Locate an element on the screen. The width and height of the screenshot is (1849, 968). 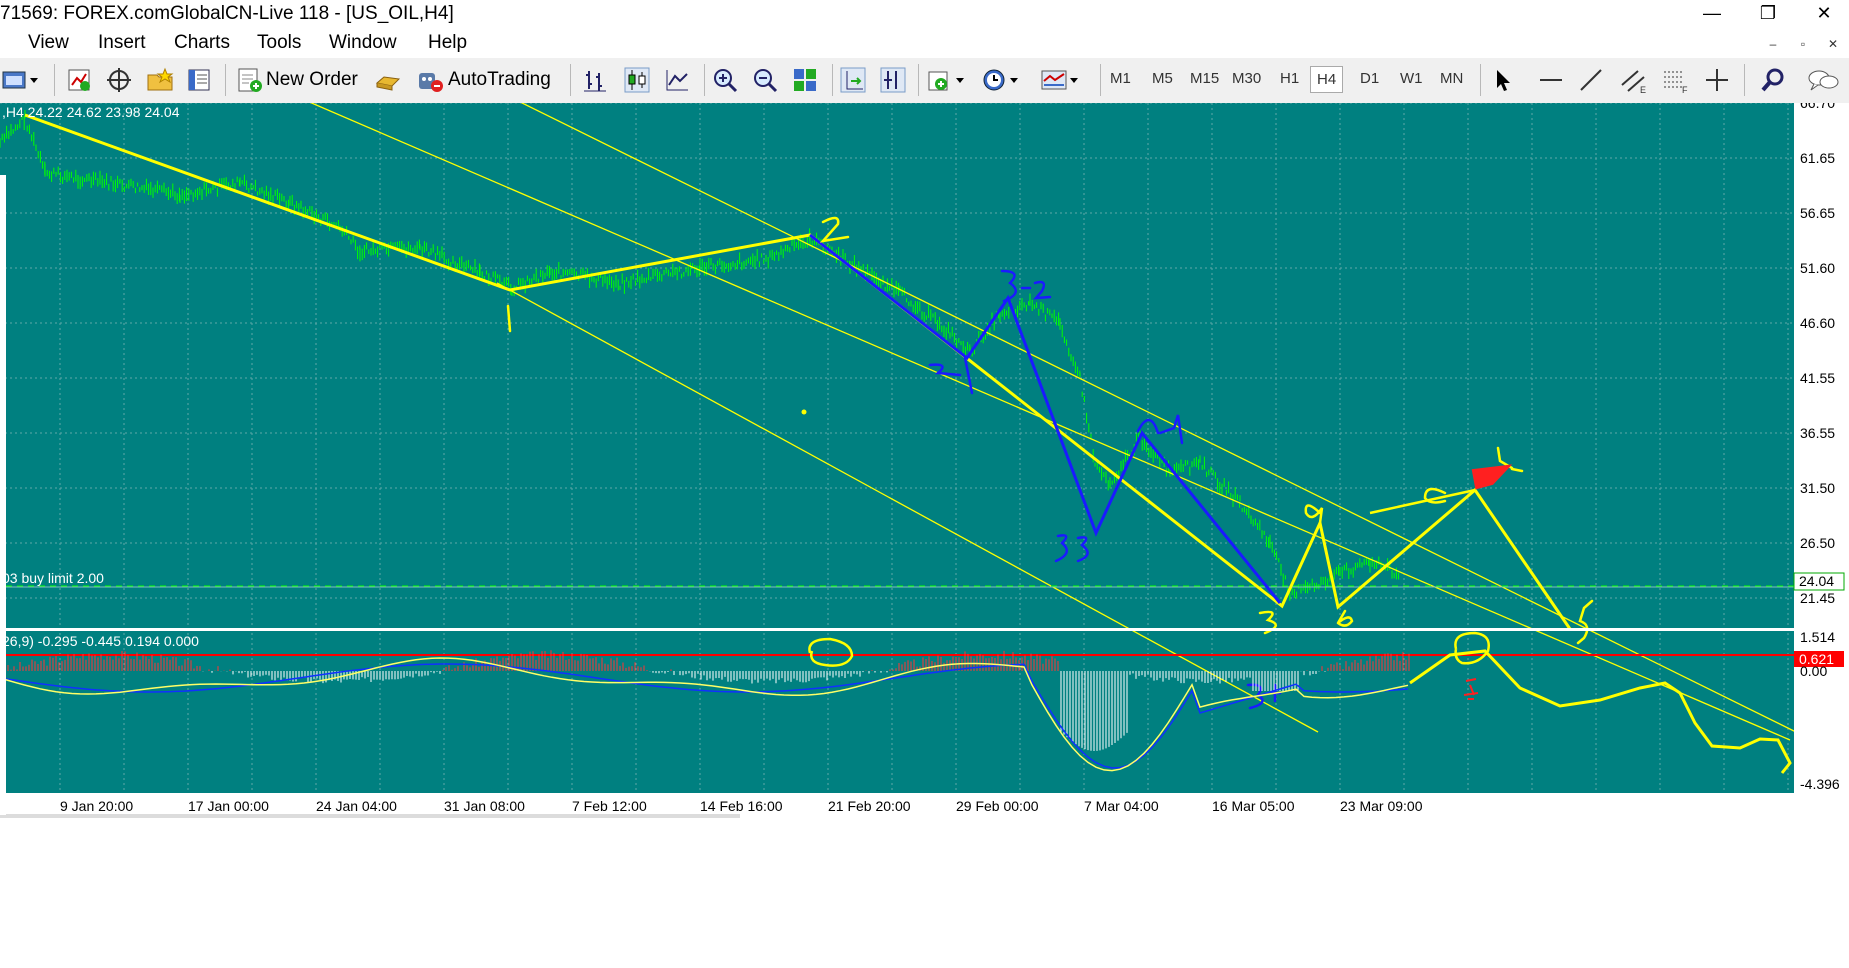
menu-insert: Insert is located at coordinates (122, 43).